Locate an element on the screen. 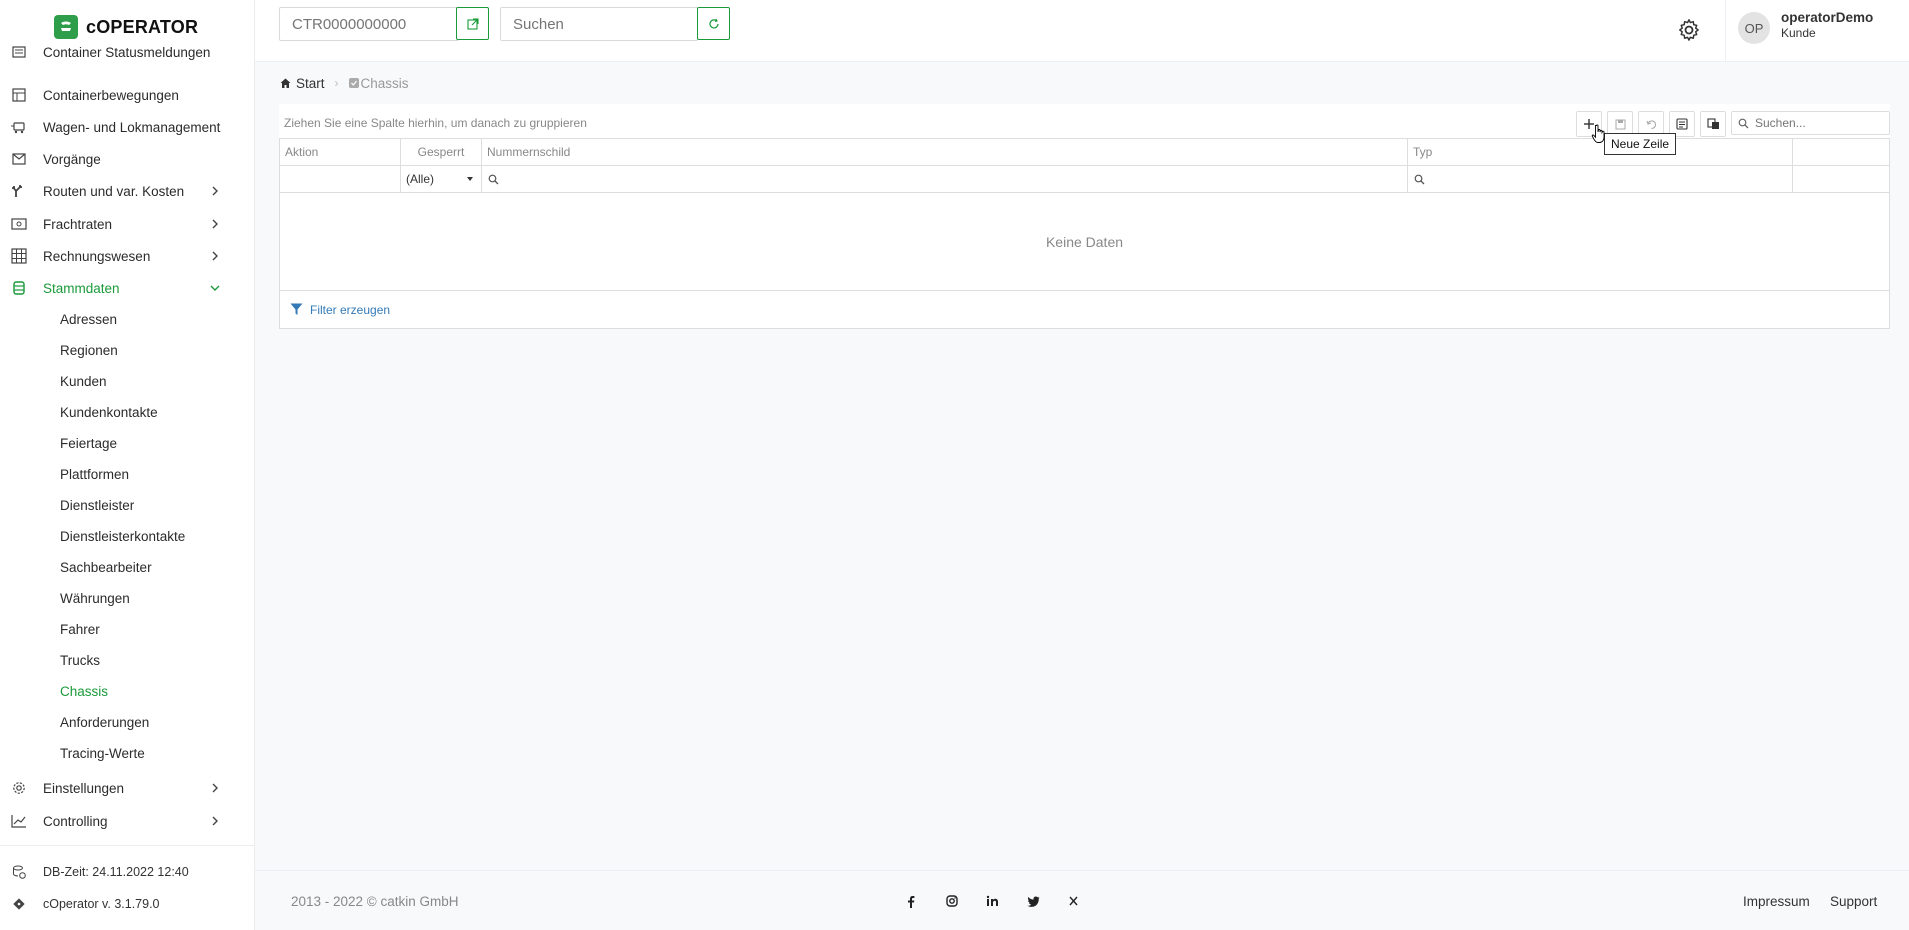  filter-input-typ is located at coordinates (1584, 179).